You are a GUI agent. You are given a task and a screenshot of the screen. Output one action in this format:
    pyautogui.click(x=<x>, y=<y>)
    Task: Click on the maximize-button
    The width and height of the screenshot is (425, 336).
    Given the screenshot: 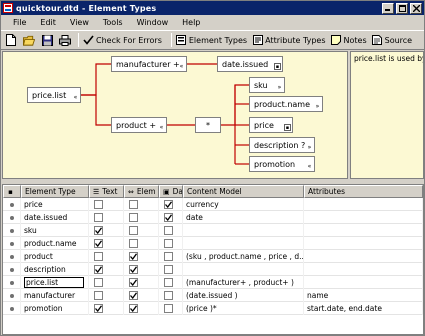 What is the action you would take?
    pyautogui.click(x=402, y=8)
    